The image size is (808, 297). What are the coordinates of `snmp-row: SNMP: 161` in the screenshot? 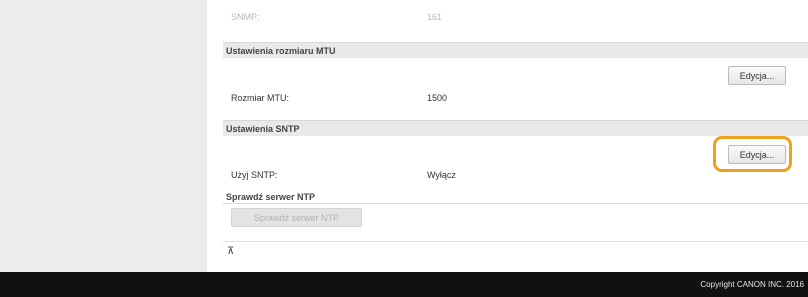 It's located at (336, 17).